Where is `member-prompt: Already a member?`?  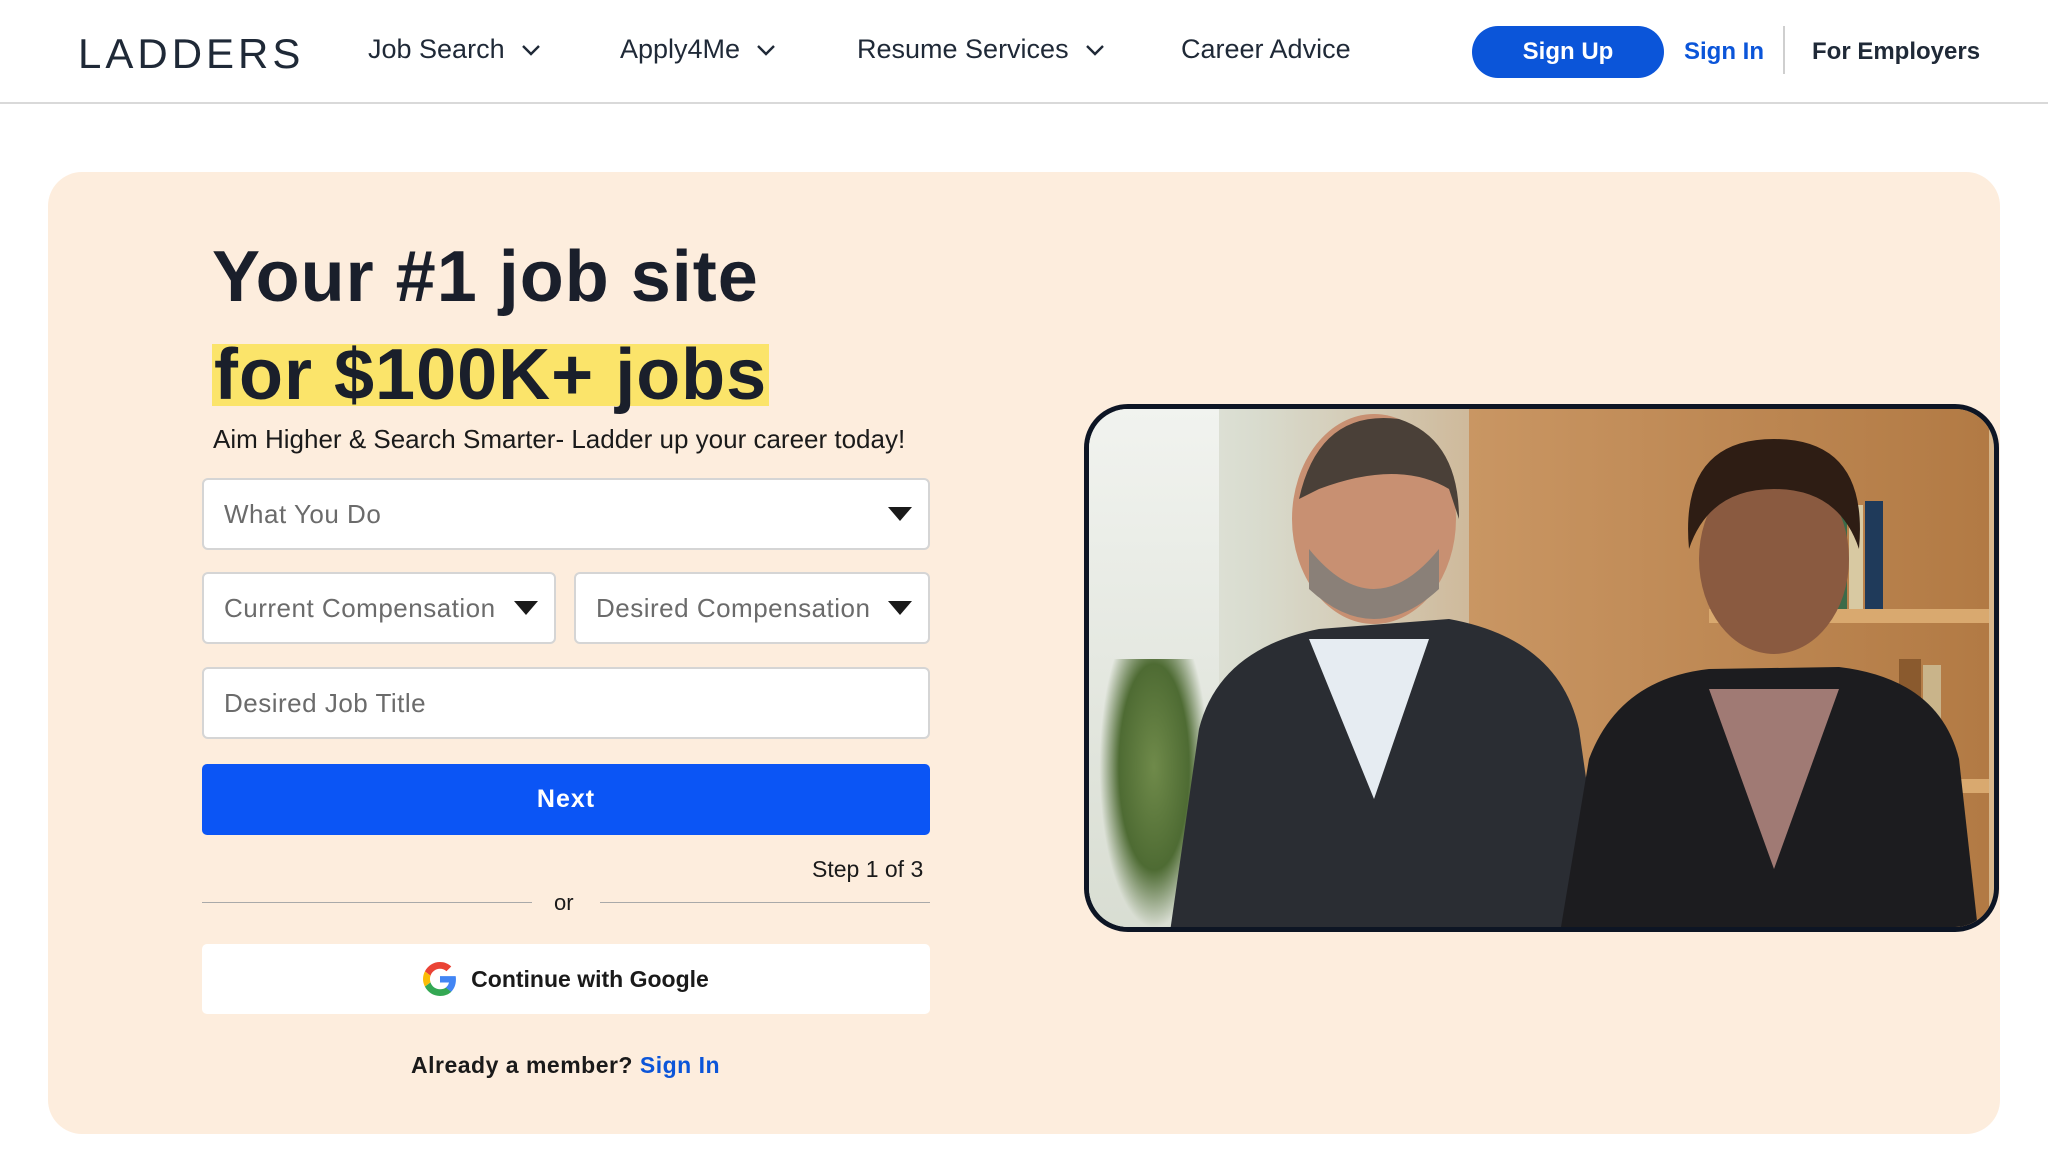 member-prompt: Already a member? is located at coordinates (522, 1065).